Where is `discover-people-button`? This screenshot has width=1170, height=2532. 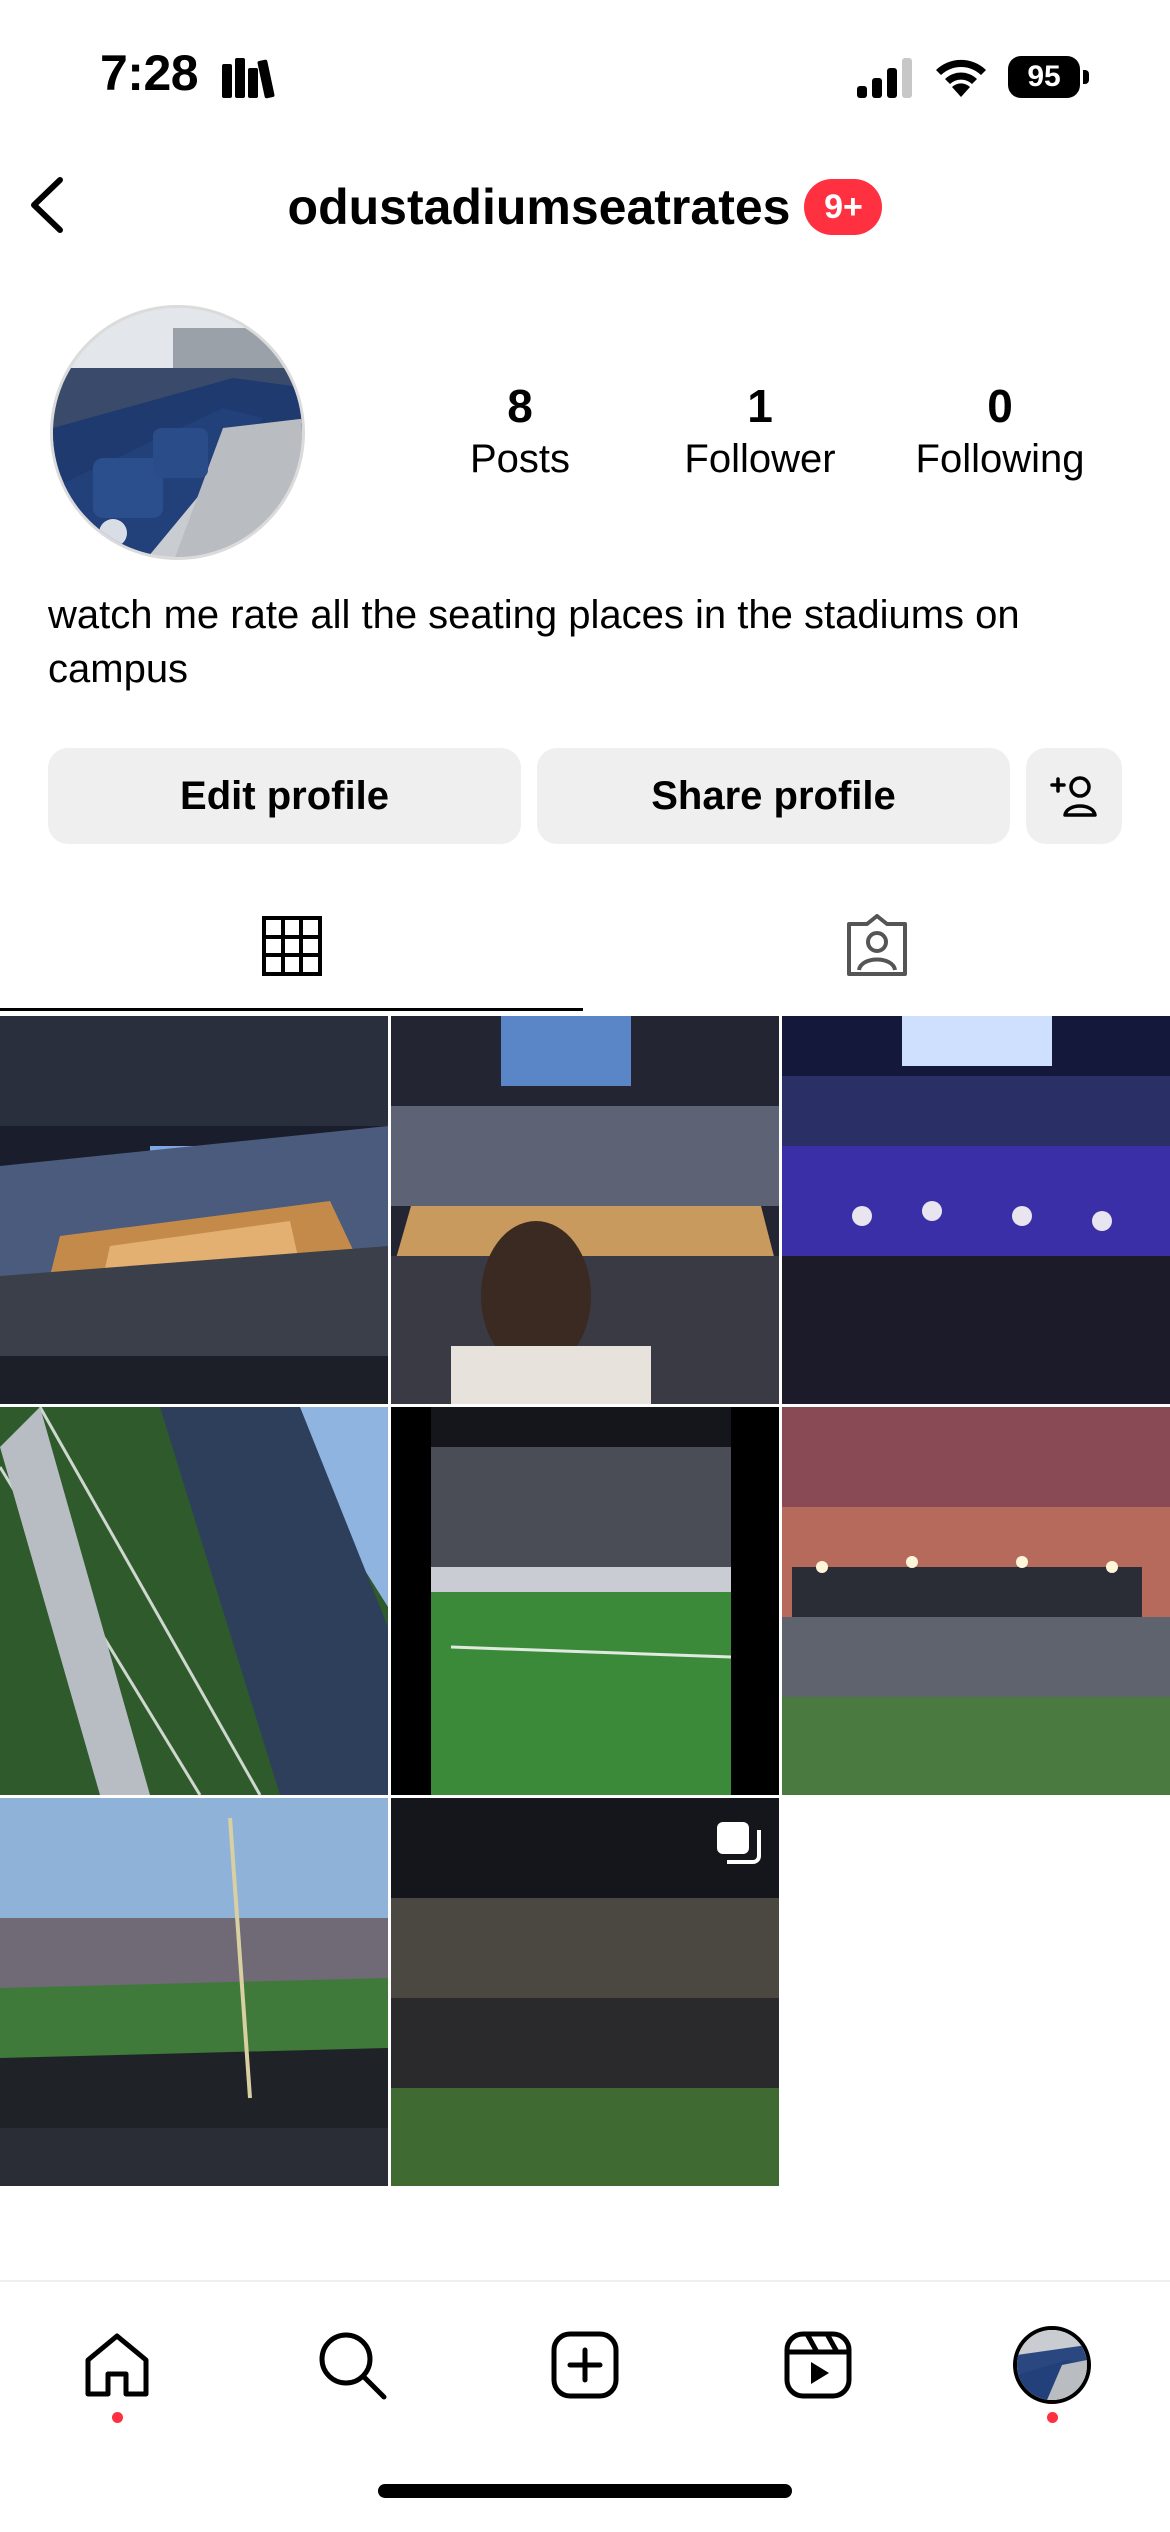 discover-people-button is located at coordinates (1074, 796).